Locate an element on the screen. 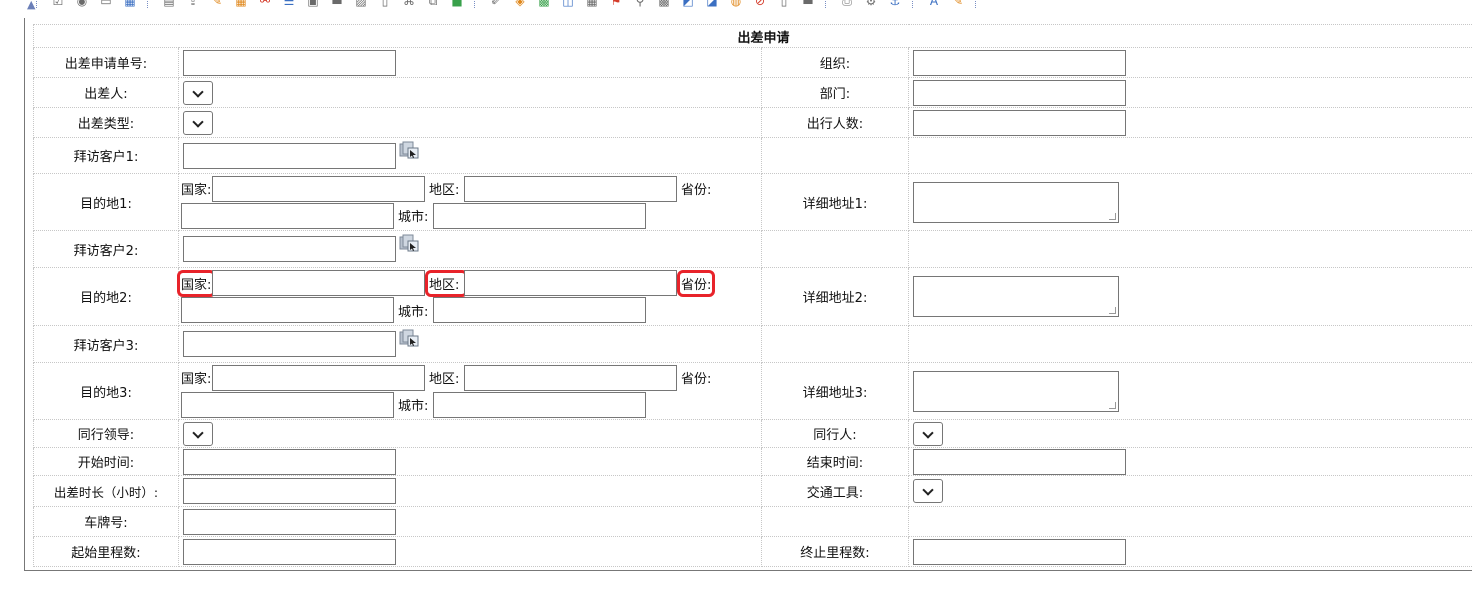 This screenshot has height=601, width=1472. page-icon: ▯ is located at coordinates (385, 4).